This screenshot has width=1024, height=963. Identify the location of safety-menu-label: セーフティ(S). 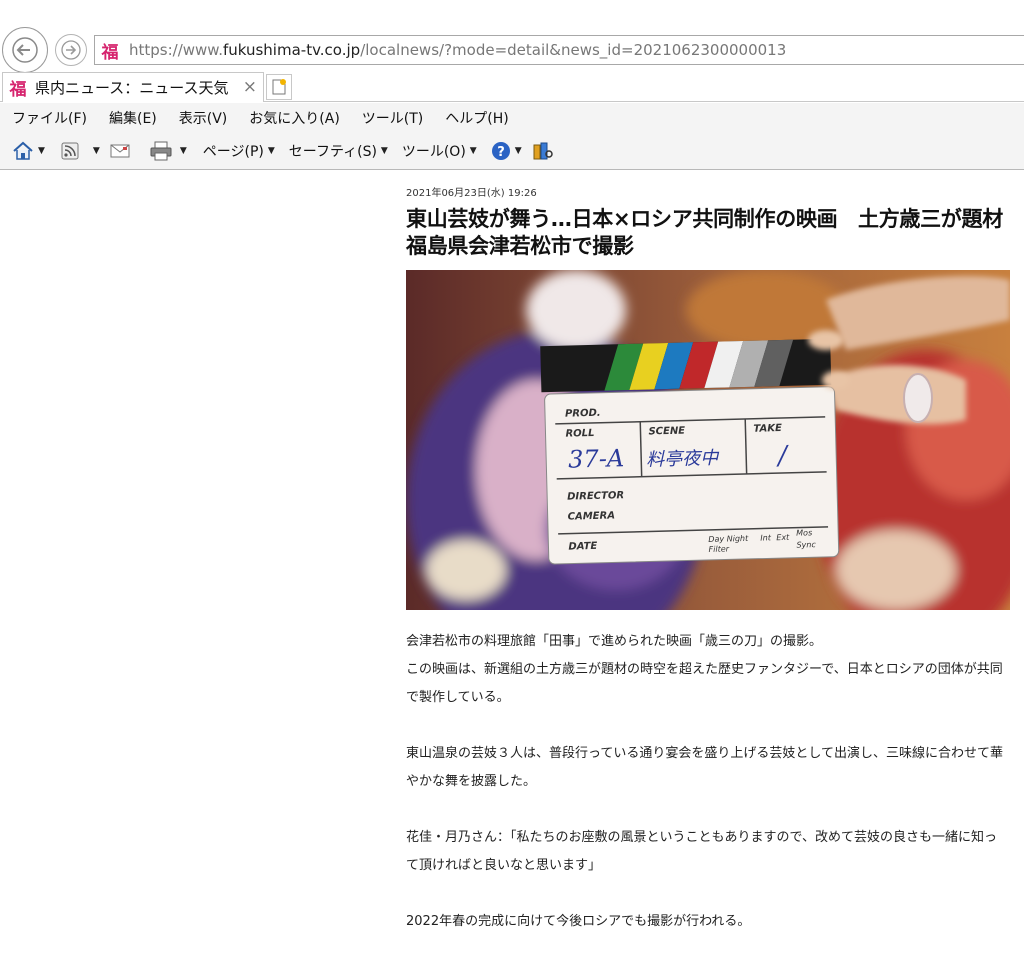
(332, 152).